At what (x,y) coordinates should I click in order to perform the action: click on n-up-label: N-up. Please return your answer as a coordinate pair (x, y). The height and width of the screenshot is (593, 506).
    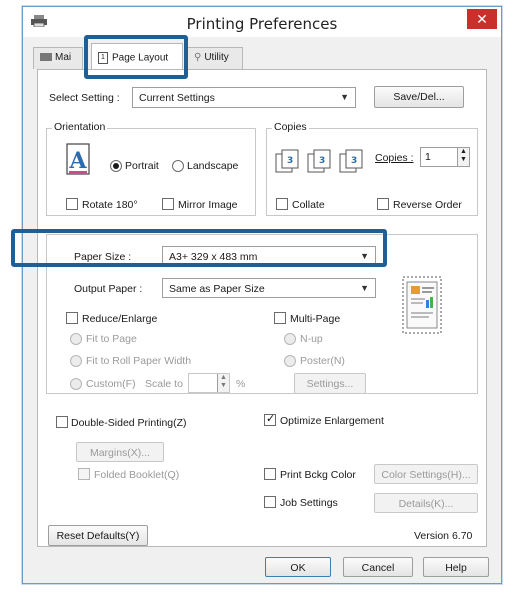
    Looking at the image, I should click on (311, 339).